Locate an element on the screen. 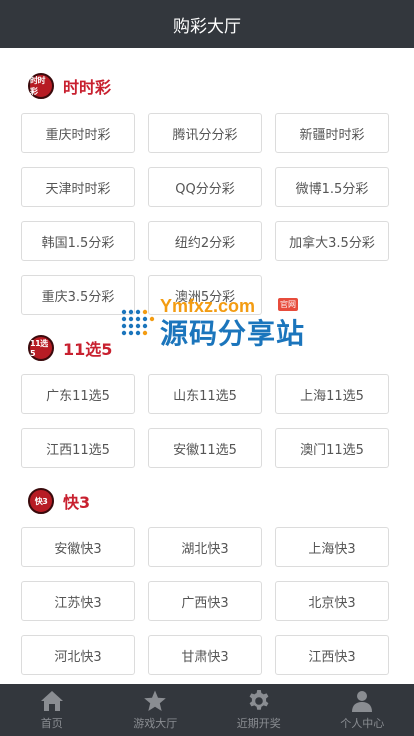  game-button: 微博1.5分彩 is located at coordinates (332, 187).